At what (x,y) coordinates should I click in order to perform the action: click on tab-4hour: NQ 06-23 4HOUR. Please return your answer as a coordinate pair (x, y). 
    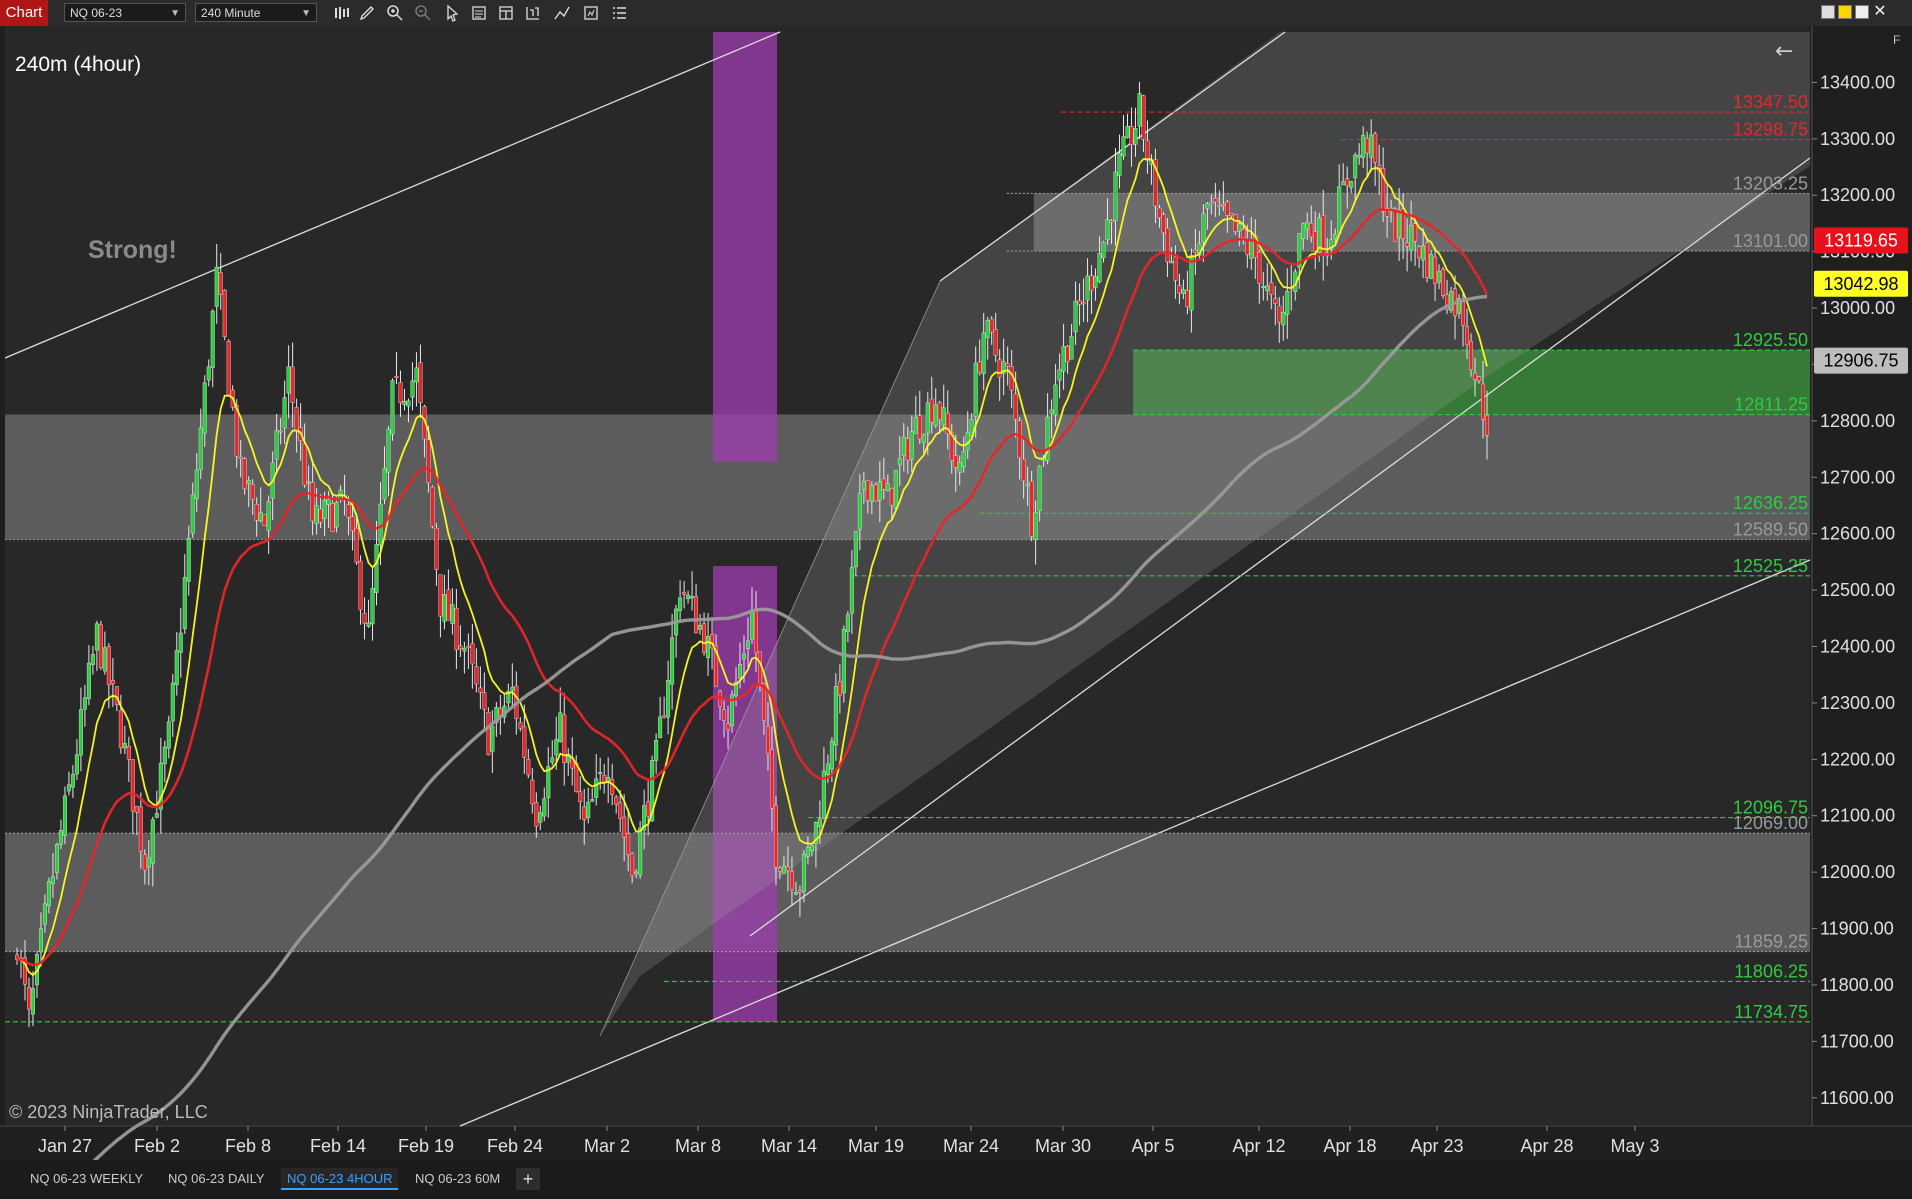
    Looking at the image, I should click on (340, 1179).